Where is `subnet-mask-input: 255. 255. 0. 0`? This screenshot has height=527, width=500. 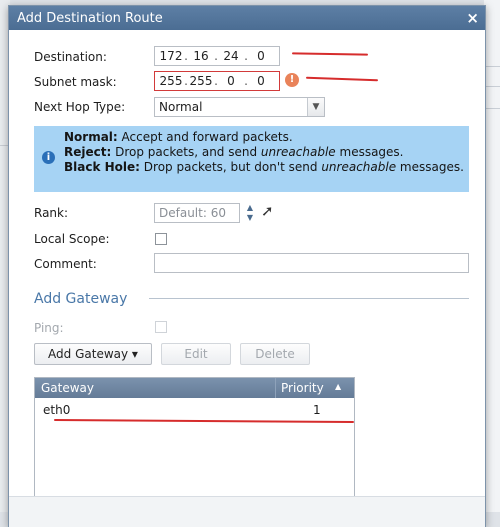 subnet-mask-input: 255. 255. 0. 0 is located at coordinates (217, 81).